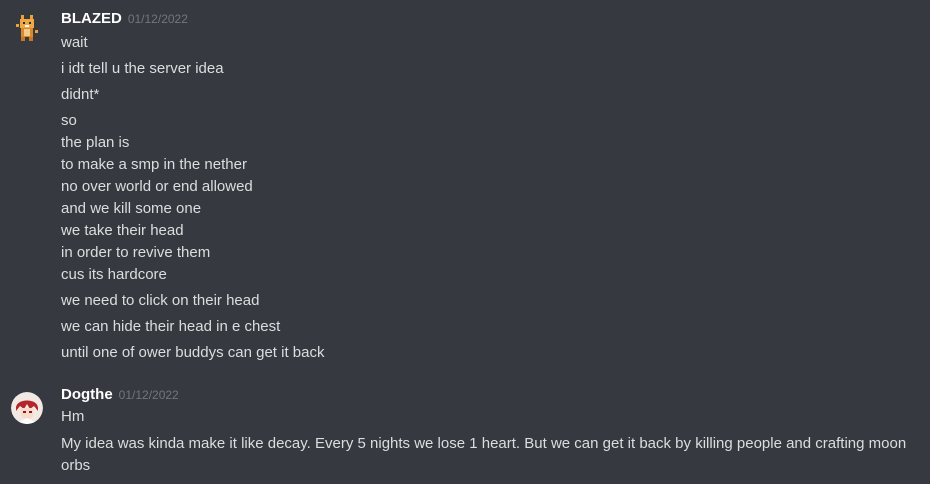  I want to click on message-line: the plan is, so click(95, 142).